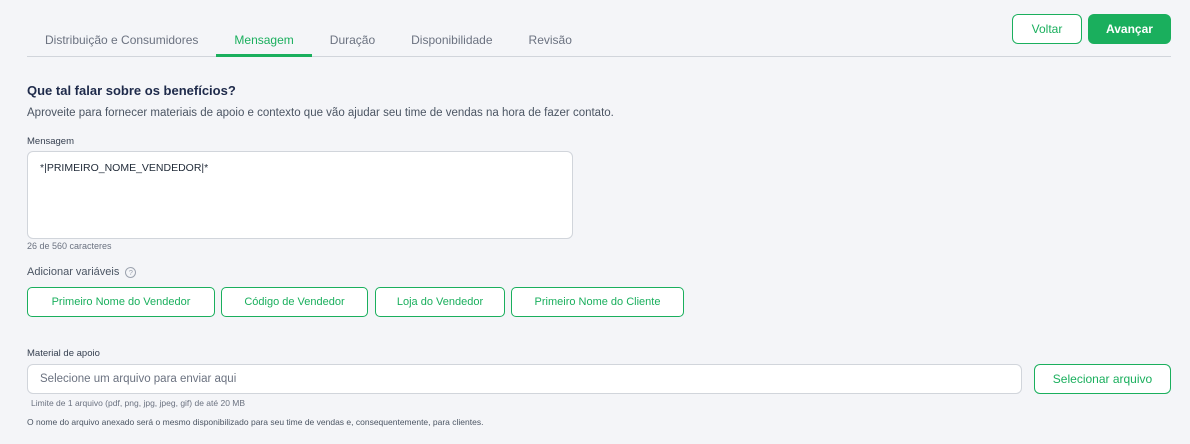 The width and height of the screenshot is (1190, 444). I want to click on select-file-button: Selecionar arquivo, so click(1102, 379).